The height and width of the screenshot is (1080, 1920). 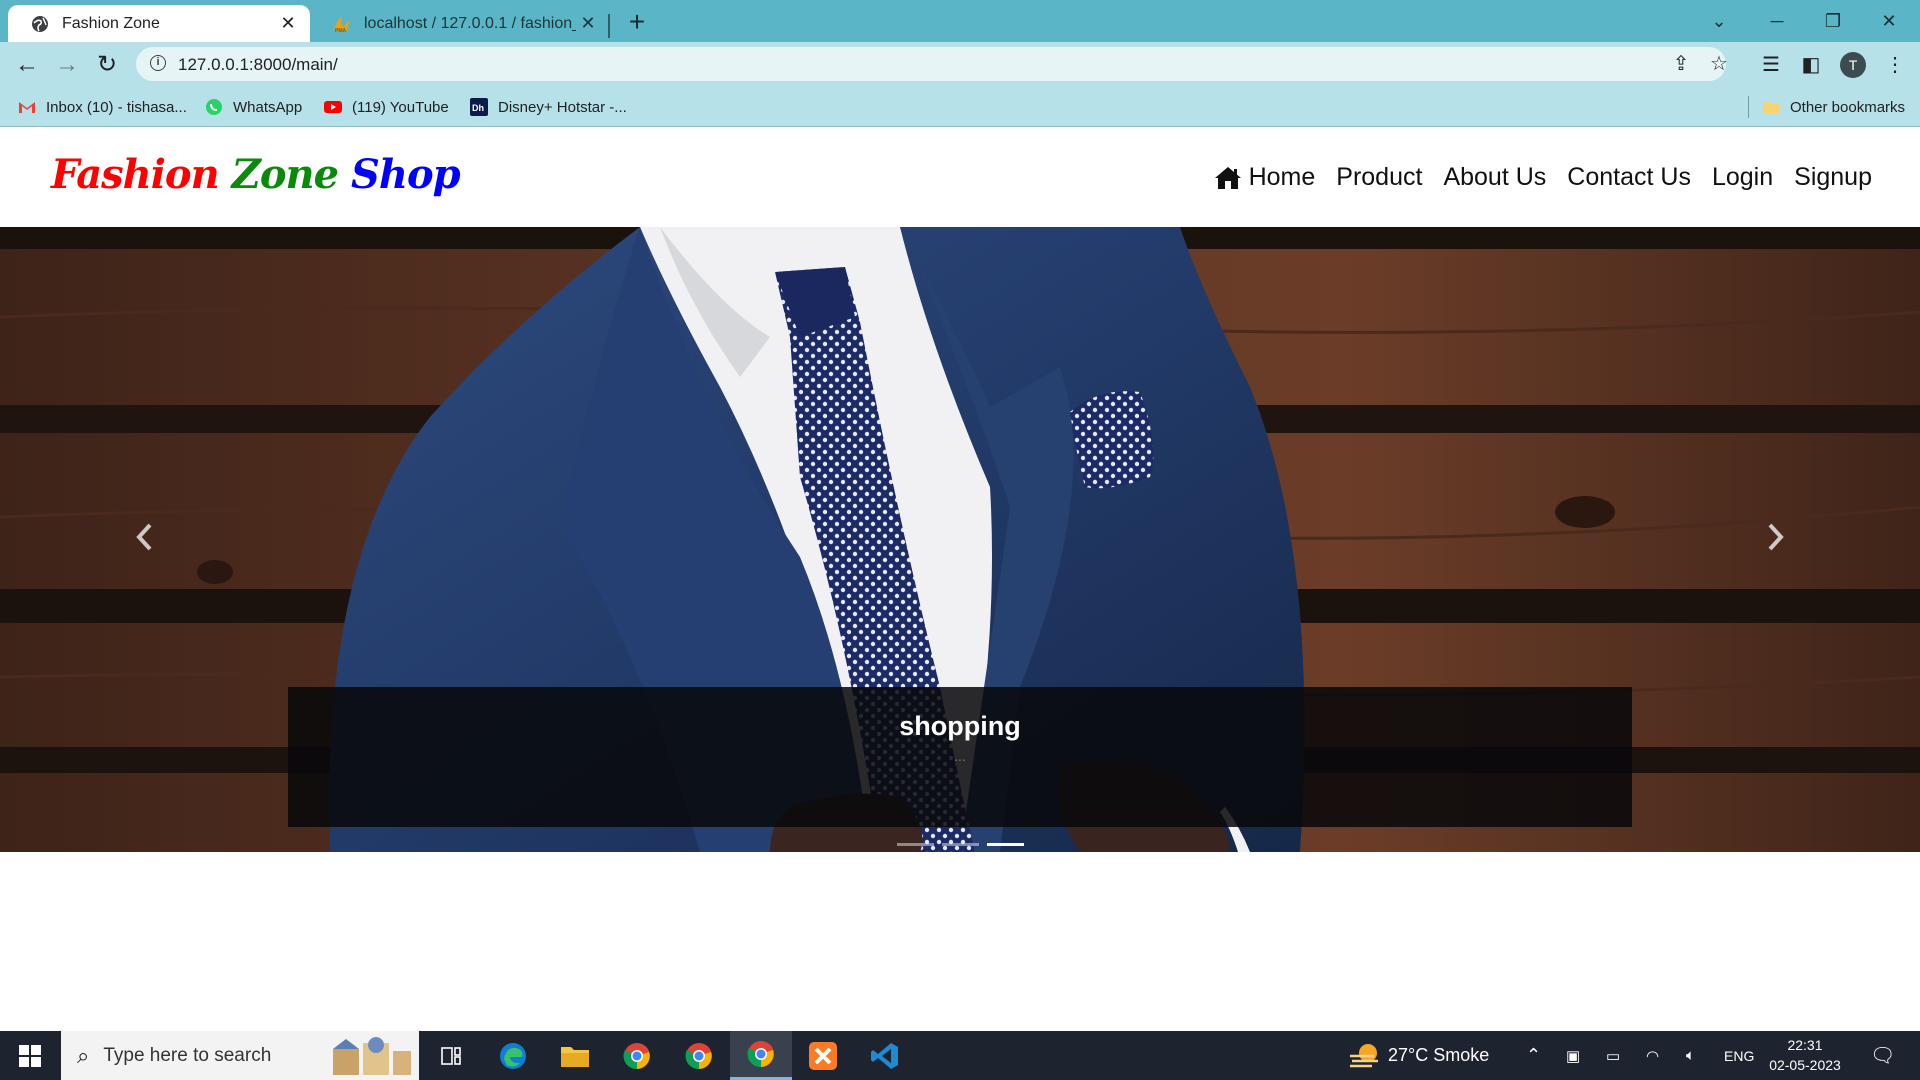 What do you see at coordinates (1833, 177) in the screenshot?
I see `nav-signup: Signup` at bounding box center [1833, 177].